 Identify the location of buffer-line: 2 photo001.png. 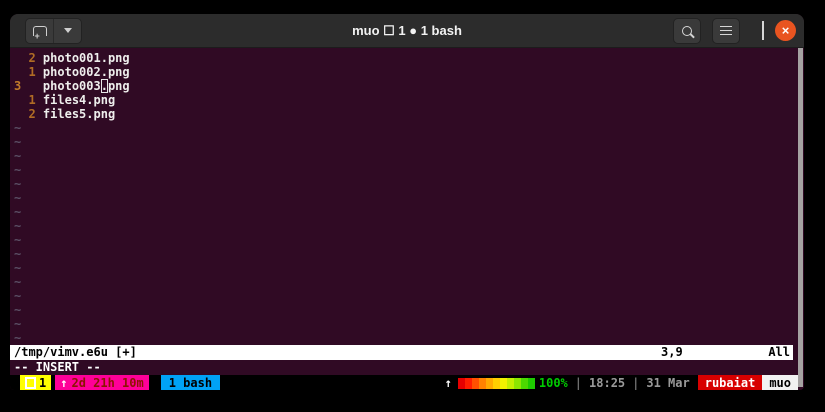
(409, 58).